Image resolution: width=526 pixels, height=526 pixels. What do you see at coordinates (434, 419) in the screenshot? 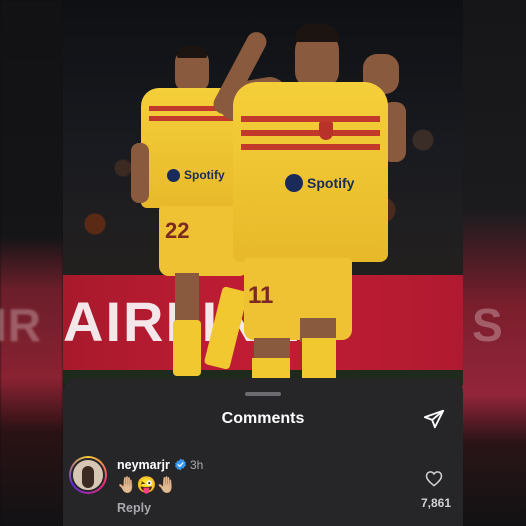
I see `send-icon` at bounding box center [434, 419].